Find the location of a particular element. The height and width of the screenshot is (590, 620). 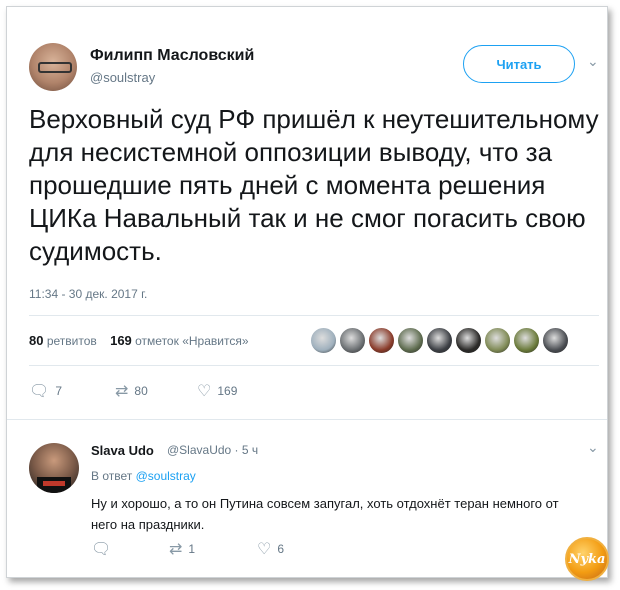

avatar-stripe is located at coordinates (54, 483).